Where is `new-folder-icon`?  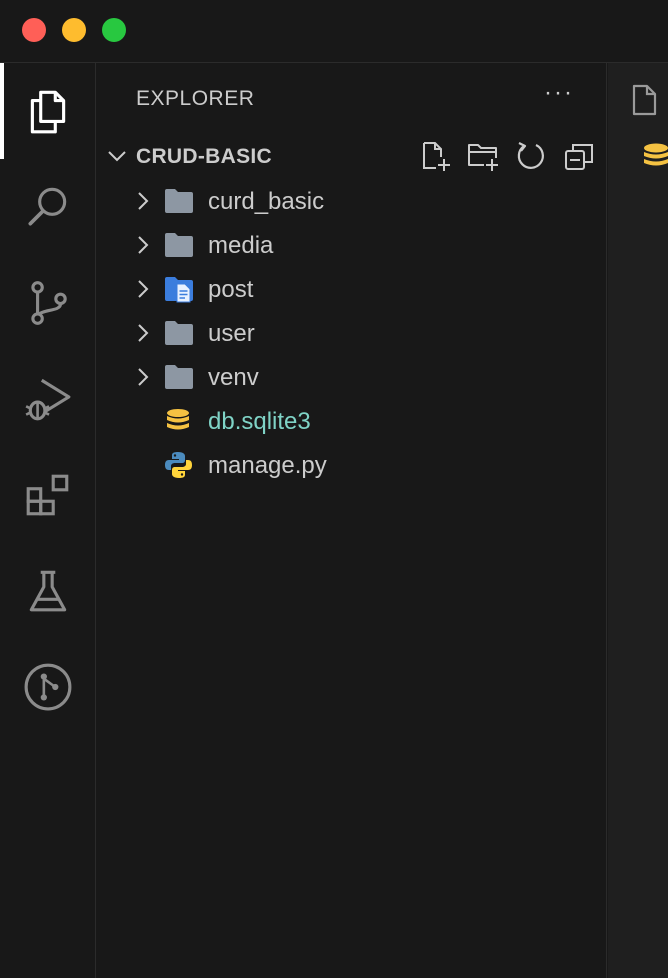 new-folder-icon is located at coordinates (483, 157).